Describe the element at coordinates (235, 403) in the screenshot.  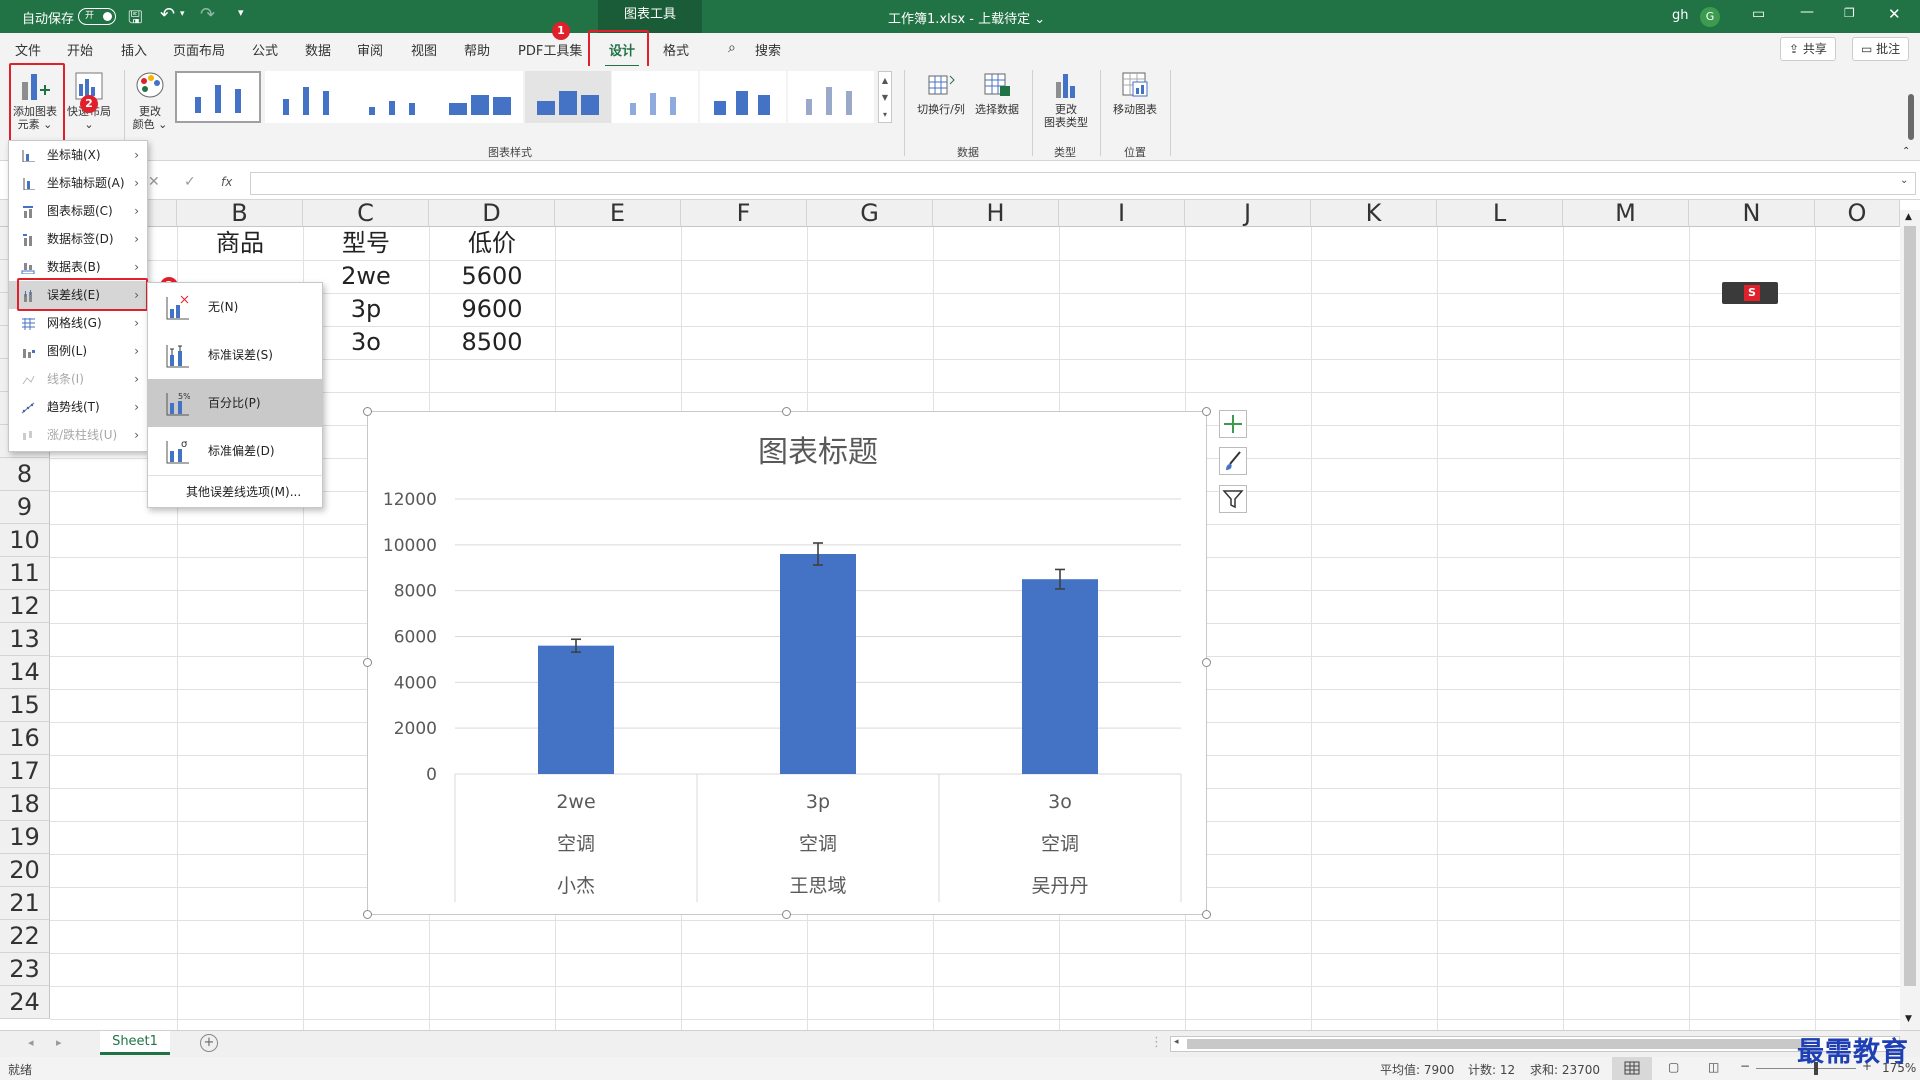
I see `error-bars-percentage: 5% 百分比(P)` at that location.